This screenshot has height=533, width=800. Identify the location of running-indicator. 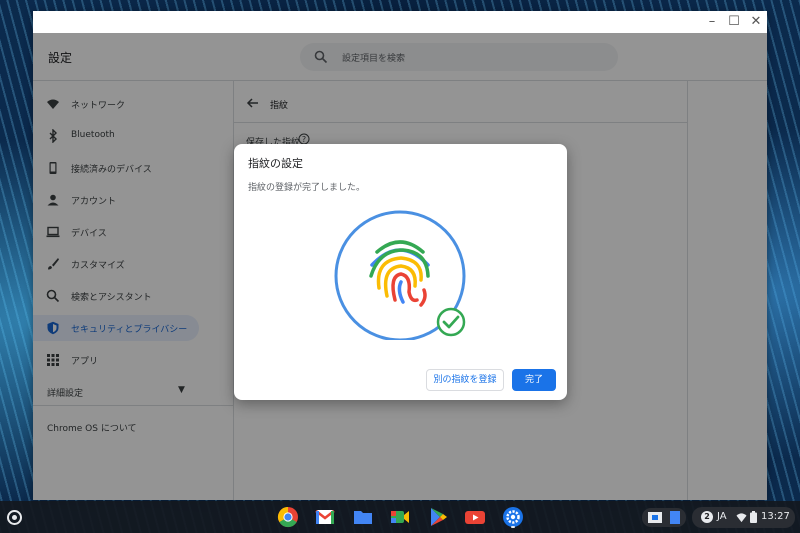
(513, 527).